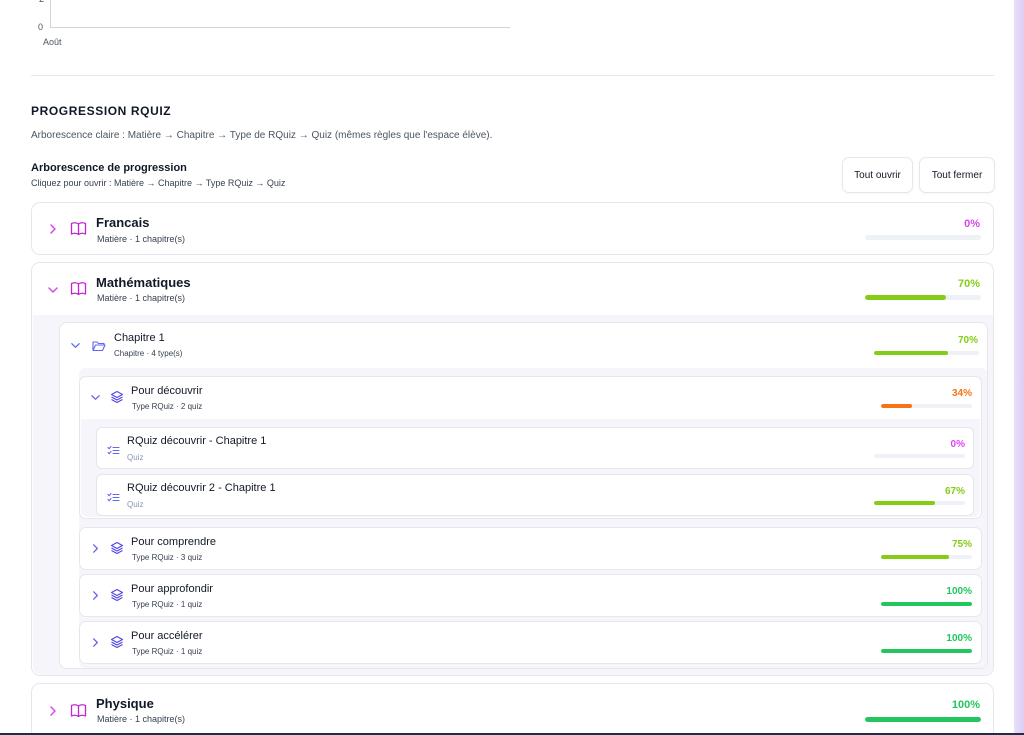 This screenshot has width=1024, height=735. What do you see at coordinates (125, 703) in the screenshot?
I see `subject-name: Physique` at bounding box center [125, 703].